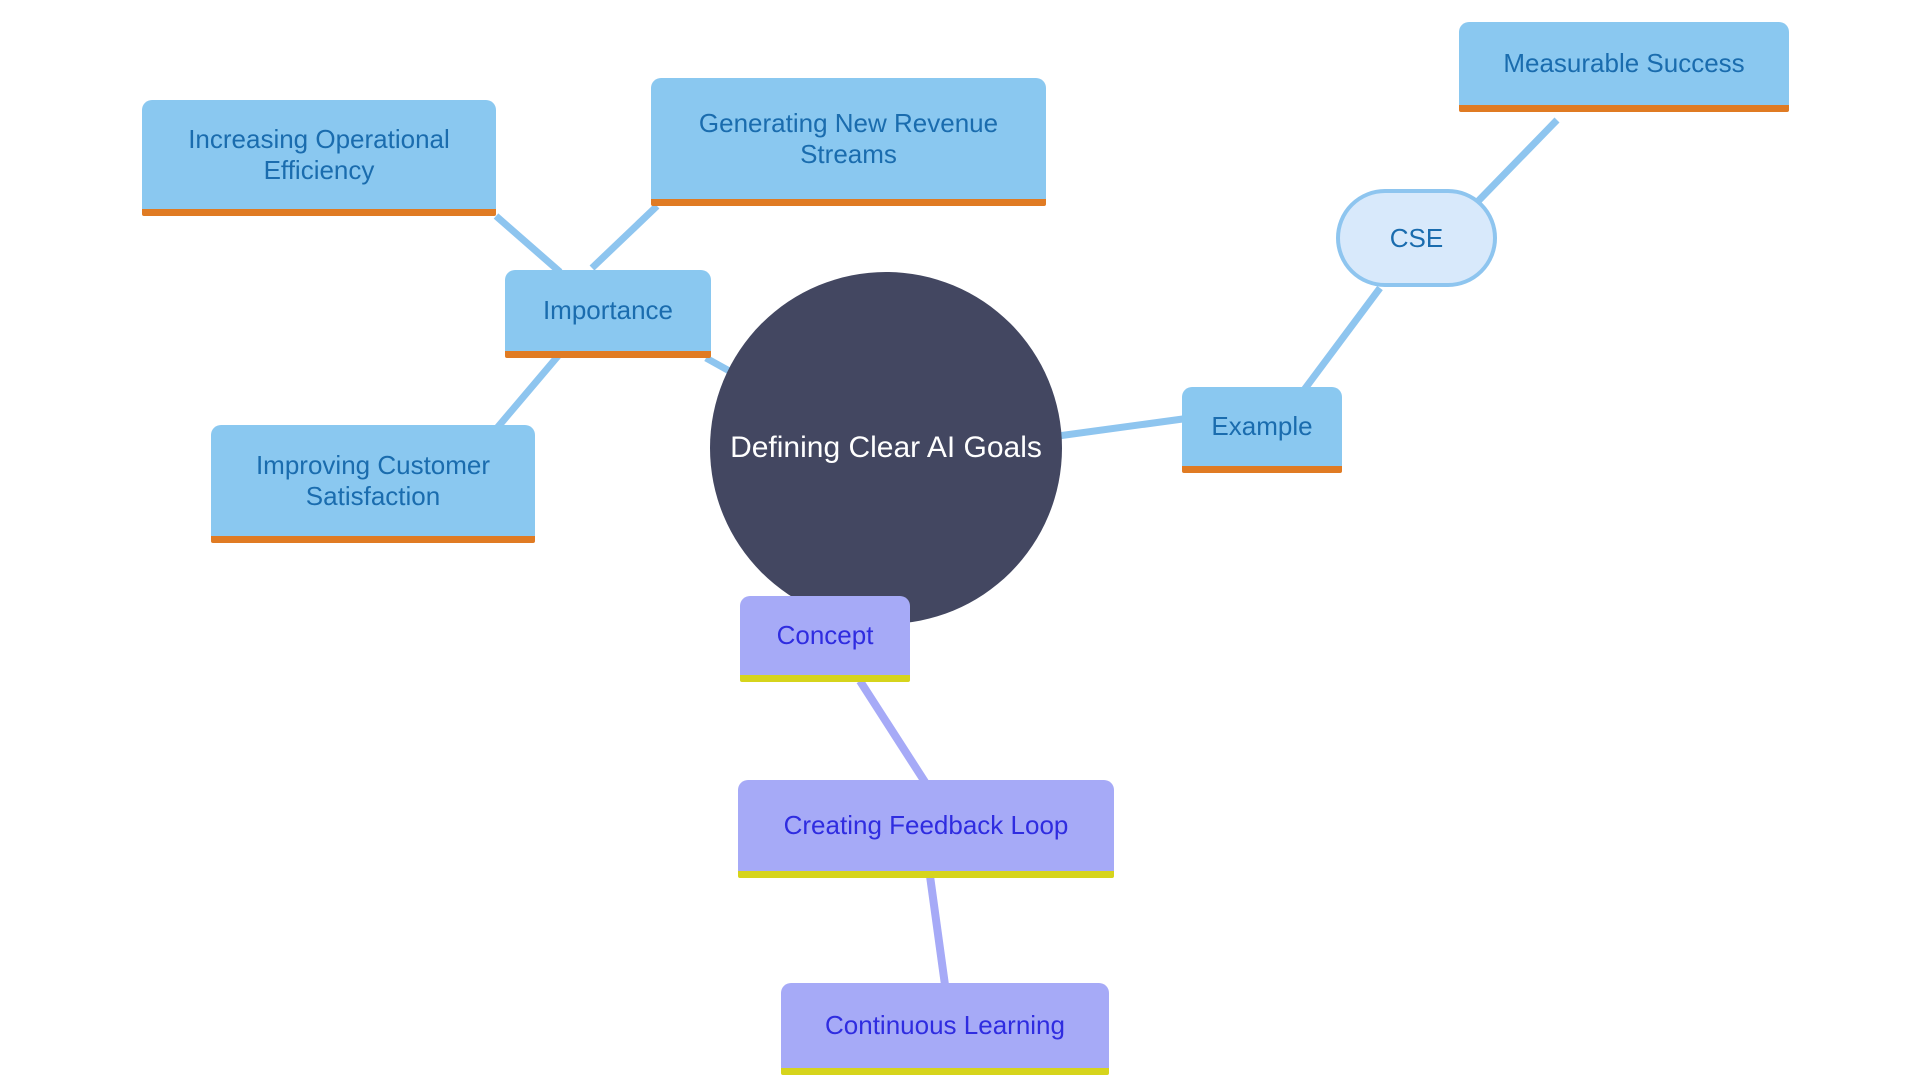 The height and width of the screenshot is (1080, 1920). I want to click on node-example: Example, so click(1262, 430).